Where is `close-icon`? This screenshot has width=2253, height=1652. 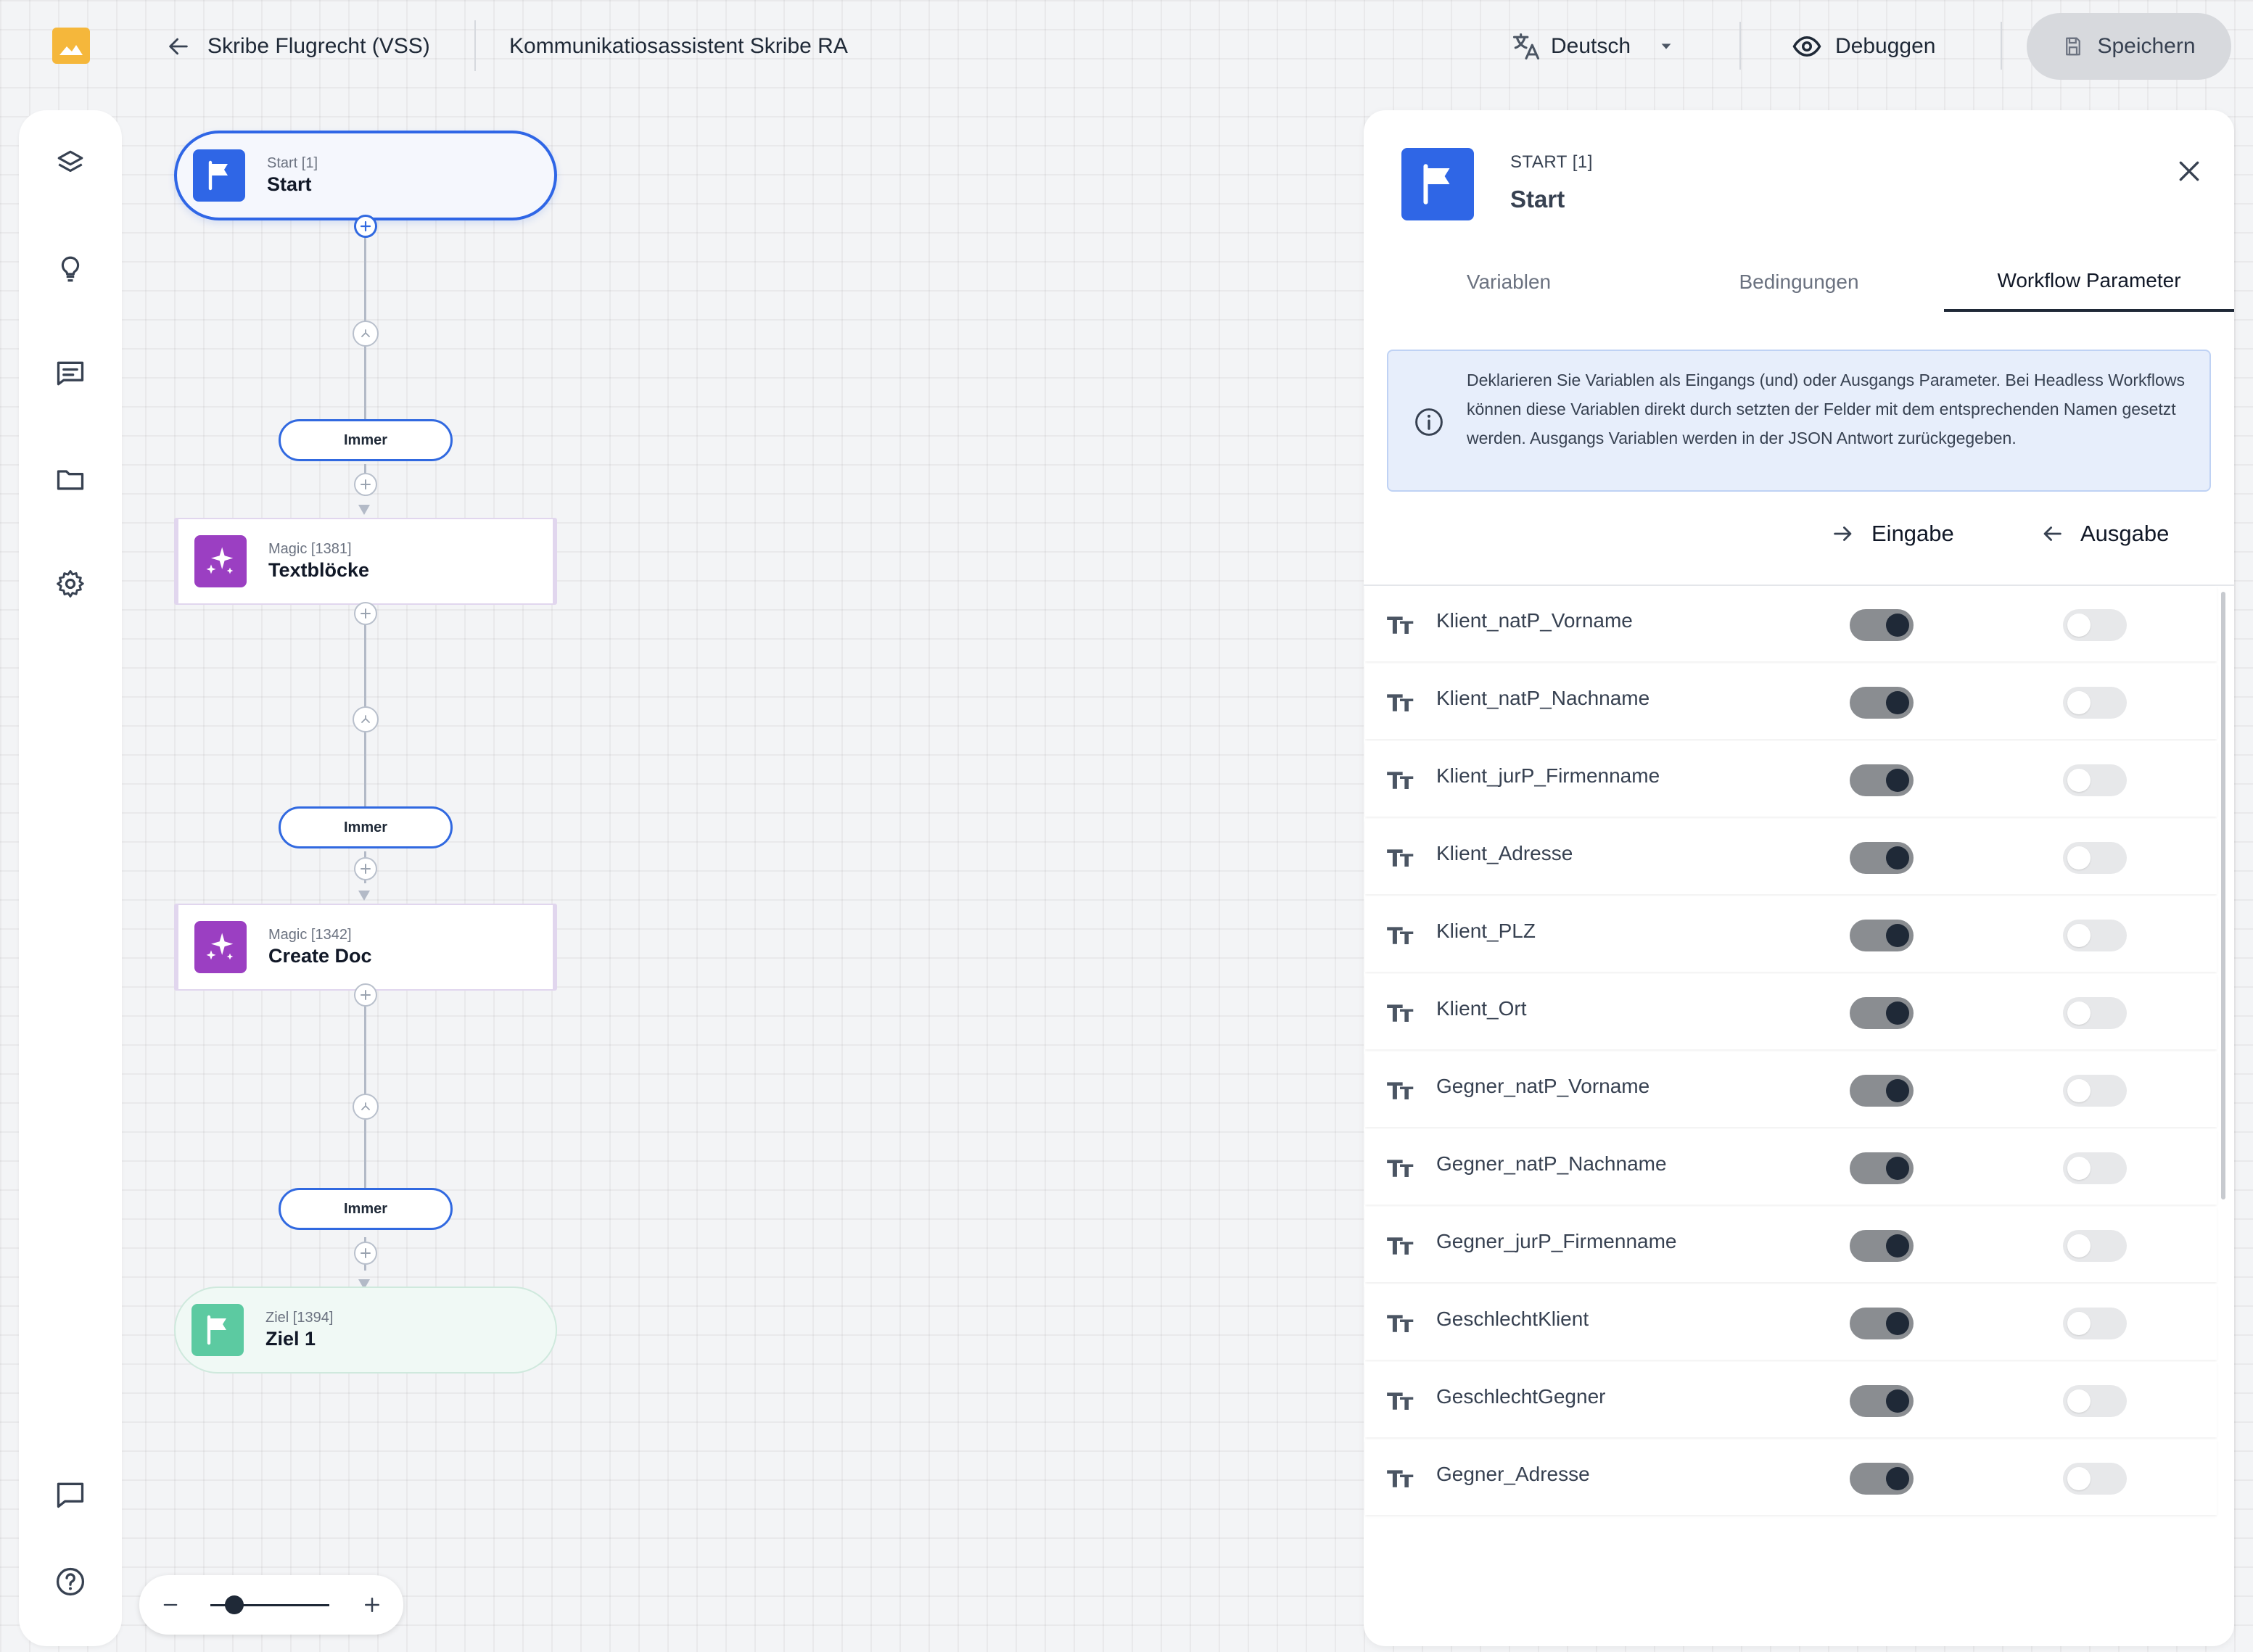
close-icon is located at coordinates (2189, 171).